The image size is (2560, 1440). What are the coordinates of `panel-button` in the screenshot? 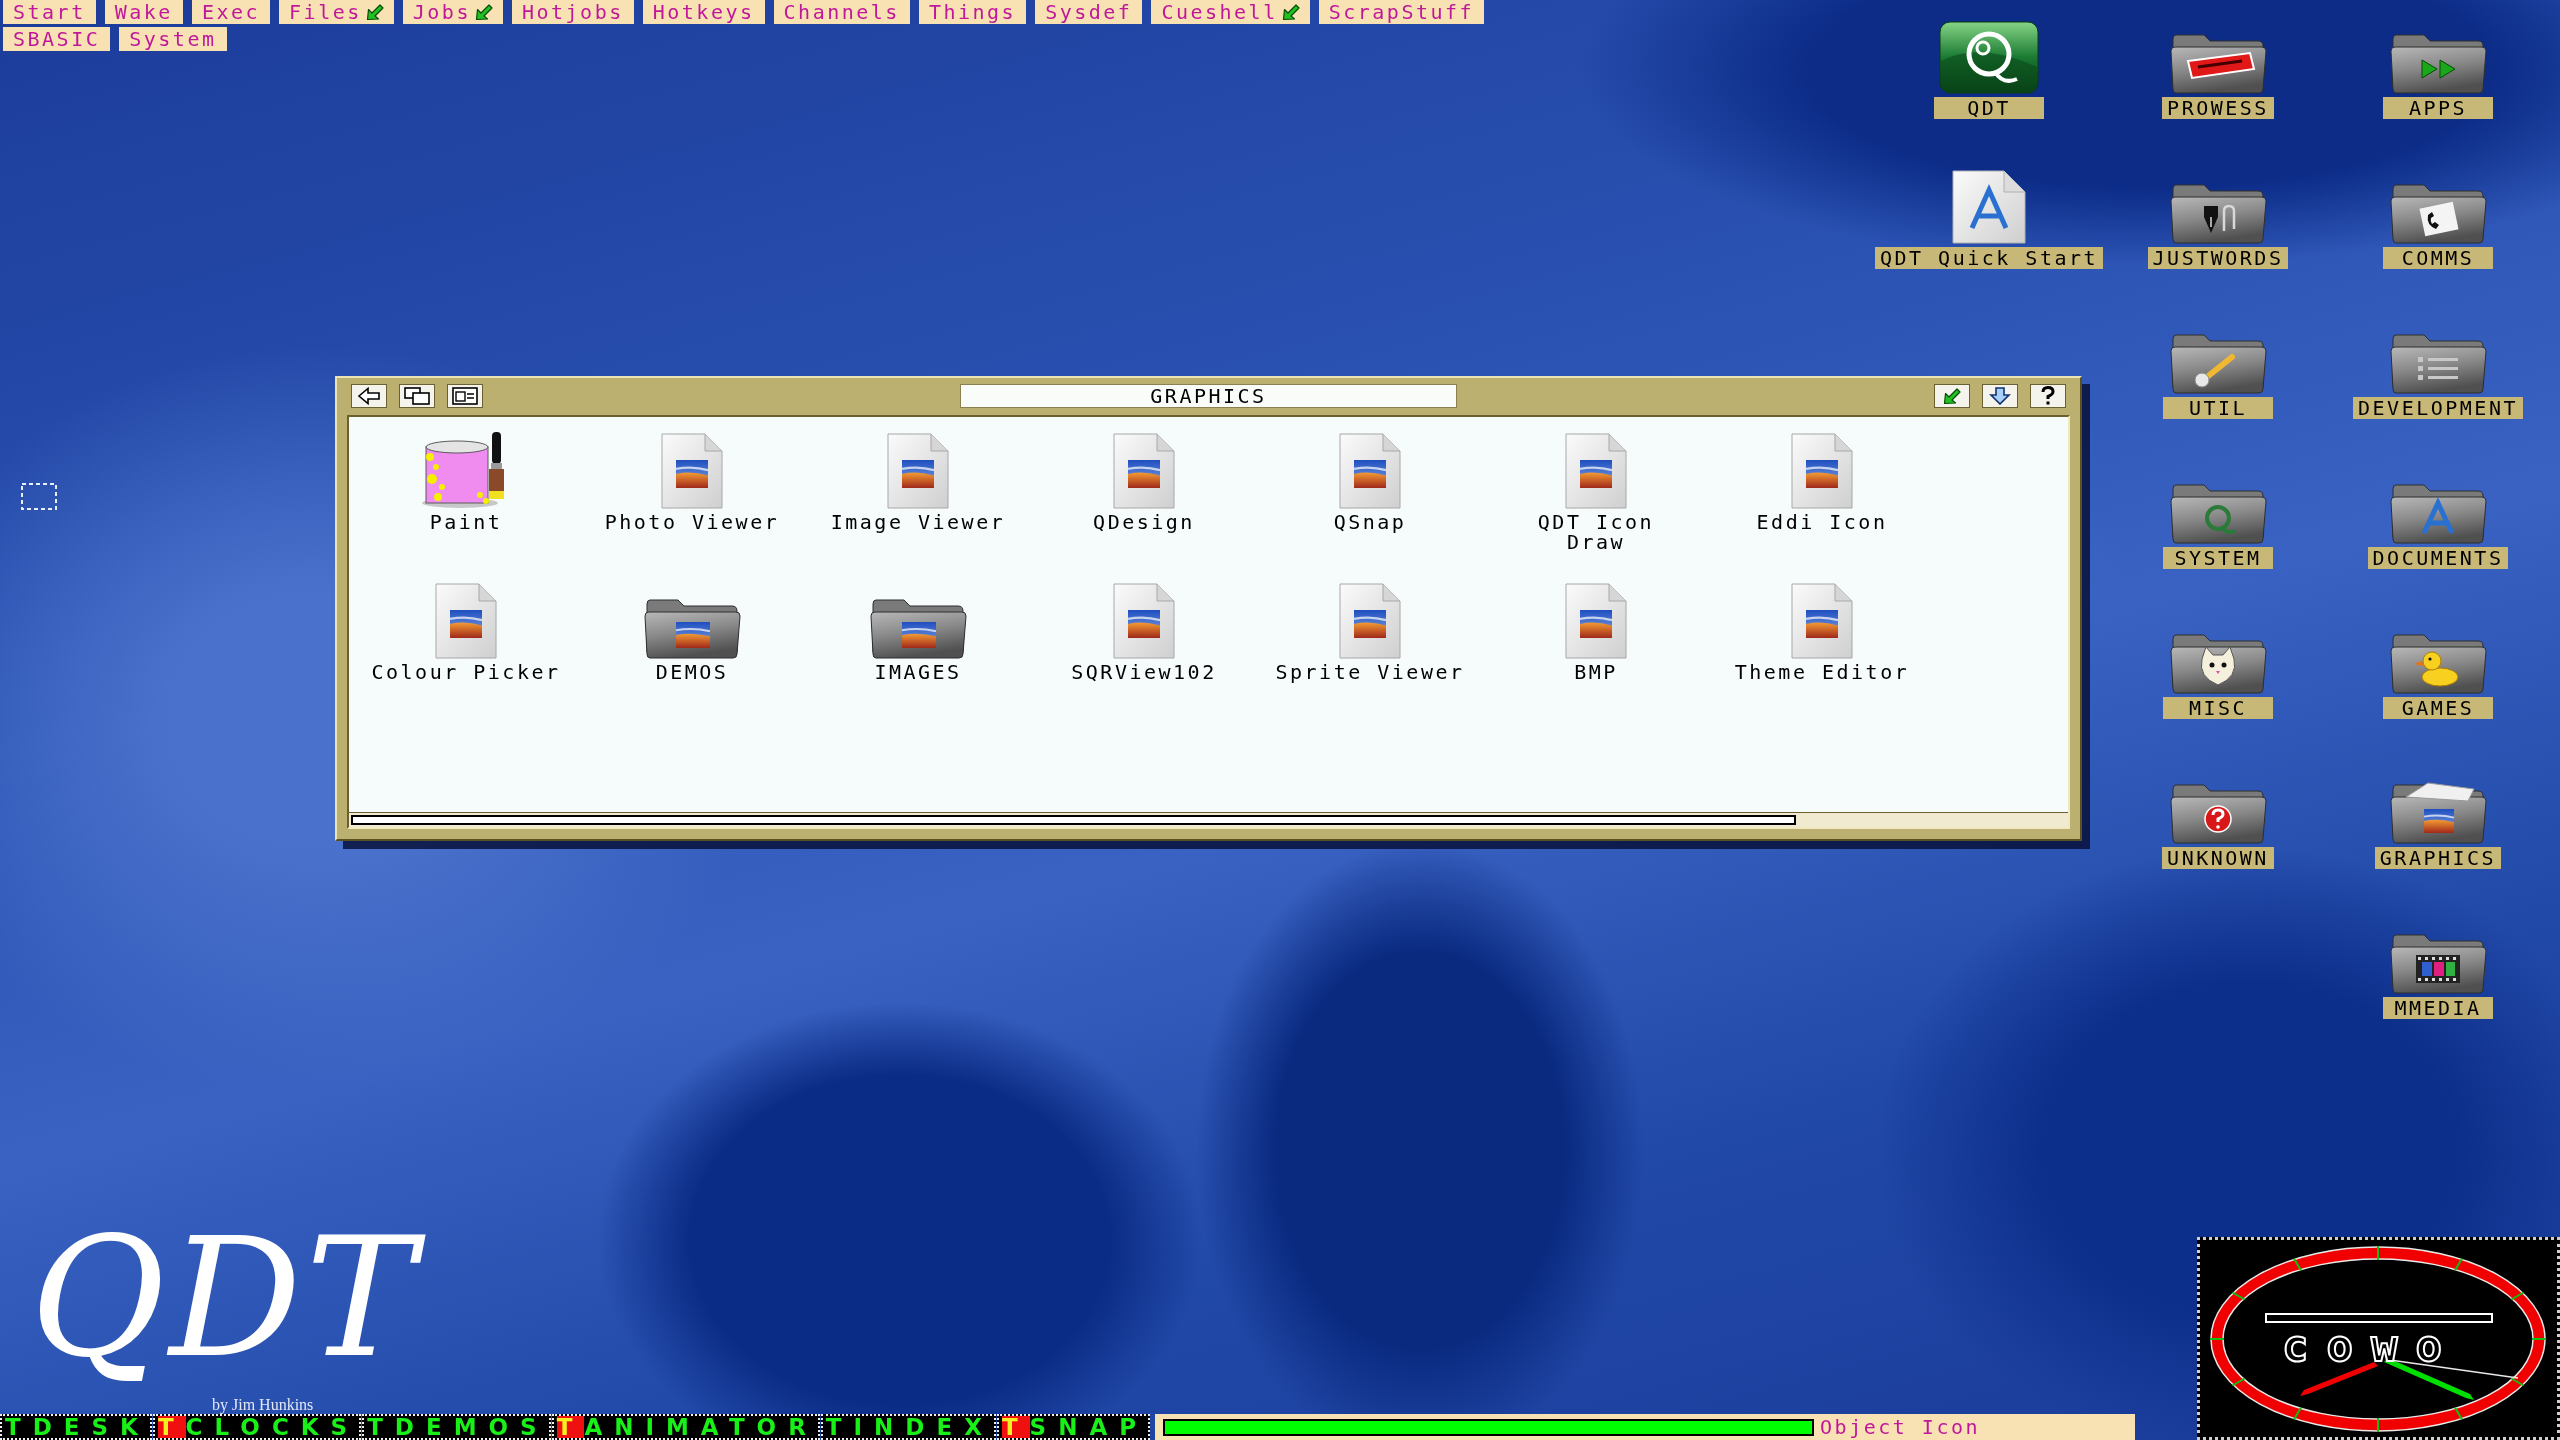 It's located at (465, 396).